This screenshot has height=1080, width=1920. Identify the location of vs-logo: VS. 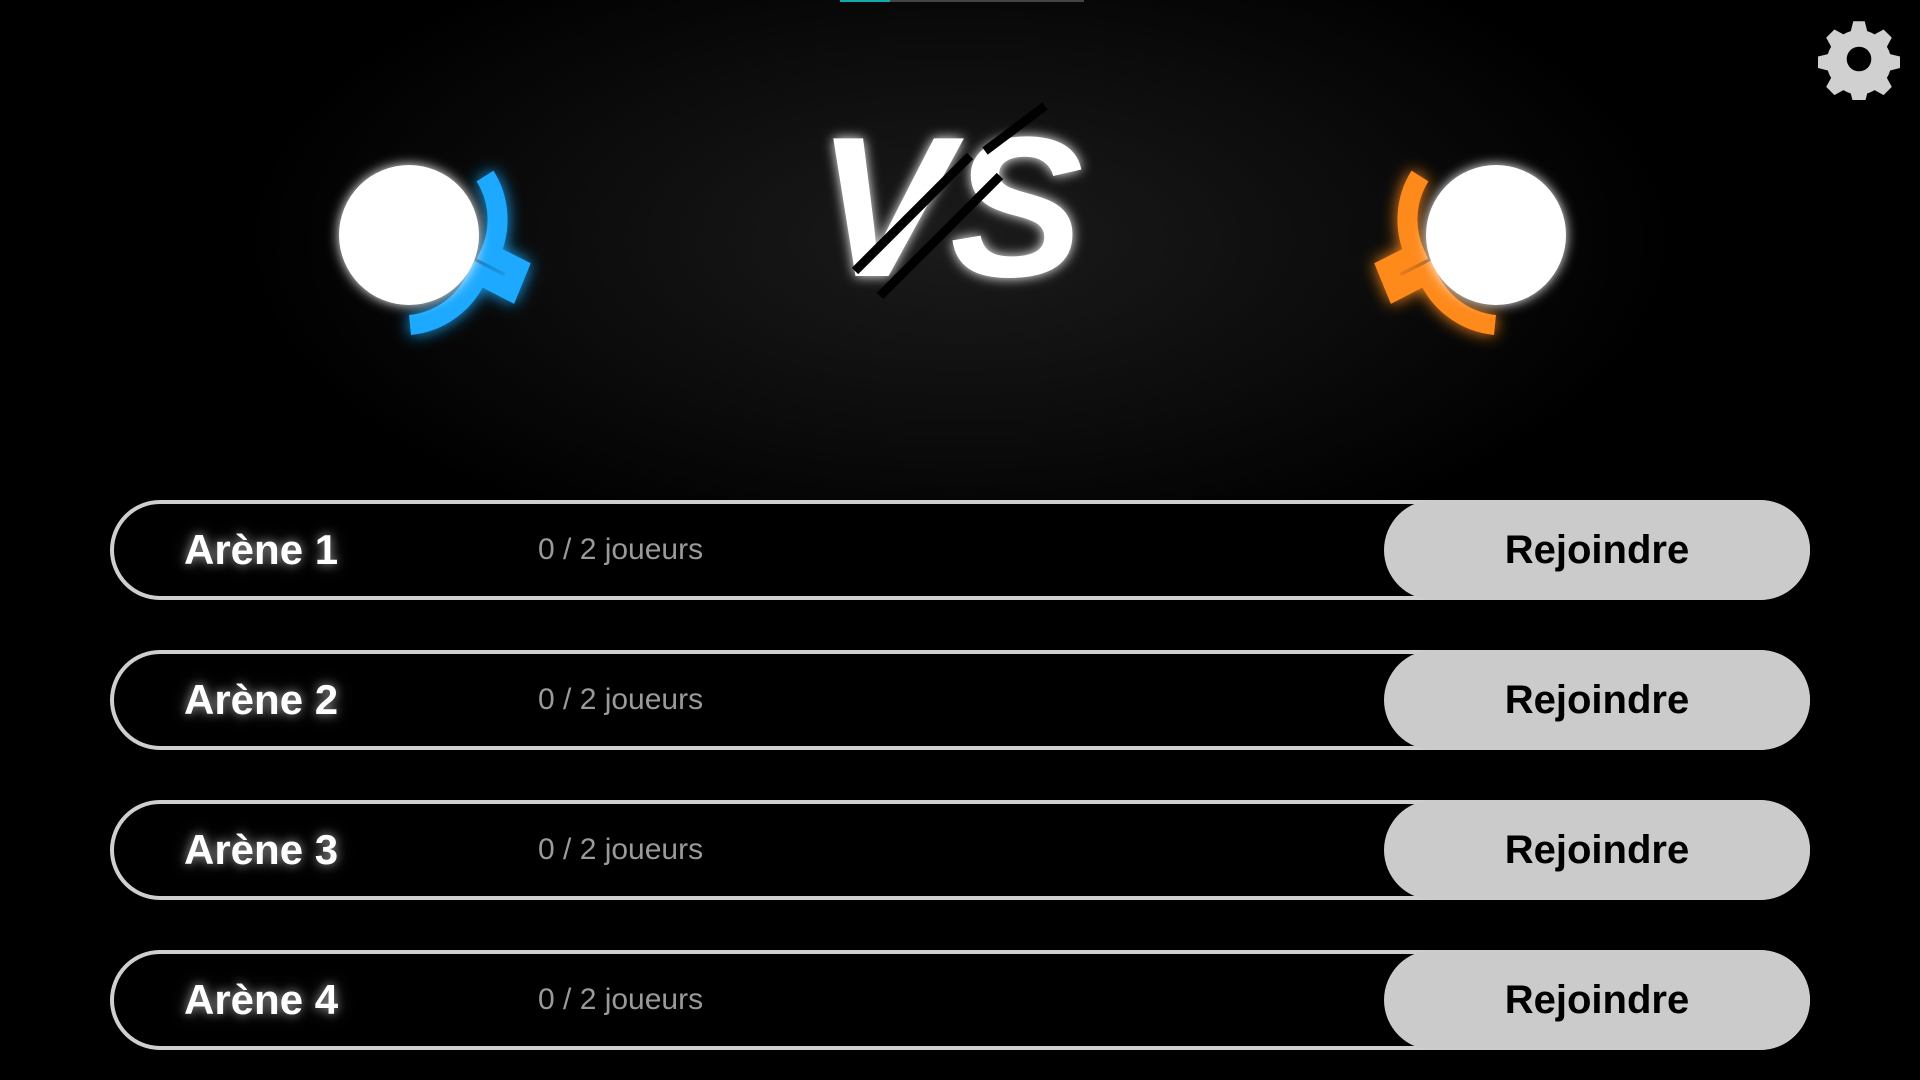
(955, 207).